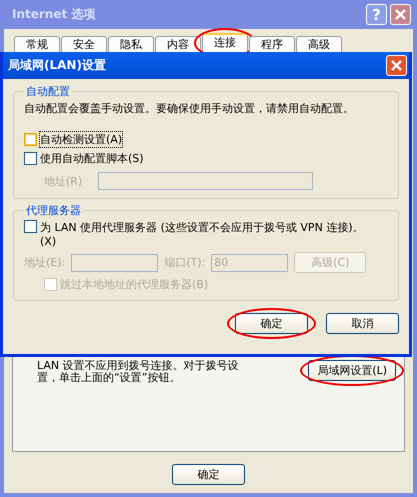 The width and height of the screenshot is (417, 497). What do you see at coordinates (81, 139) in the screenshot?
I see `checkbox-label: 自动检测设置(A)` at bounding box center [81, 139].